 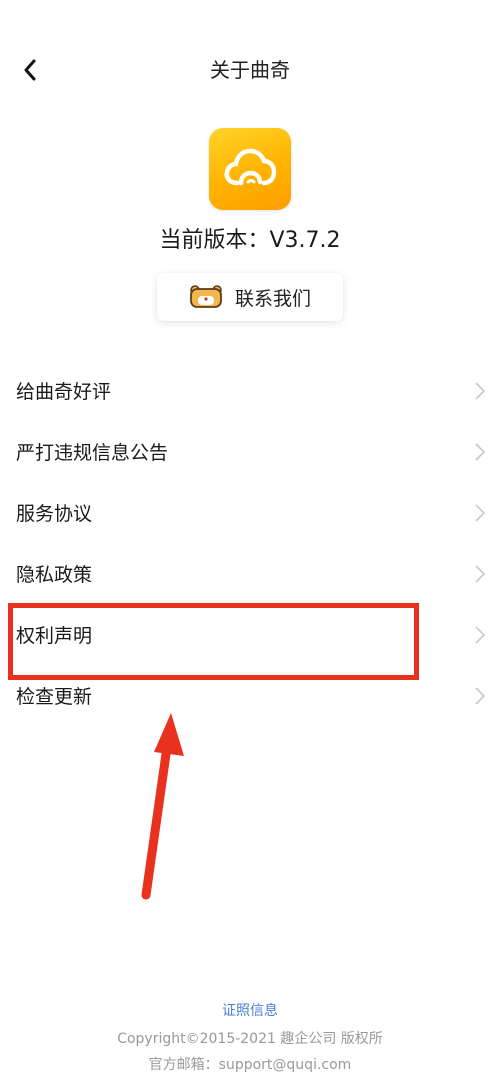 What do you see at coordinates (250, 1010) in the screenshot?
I see `license-info-link: 证照信息` at bounding box center [250, 1010].